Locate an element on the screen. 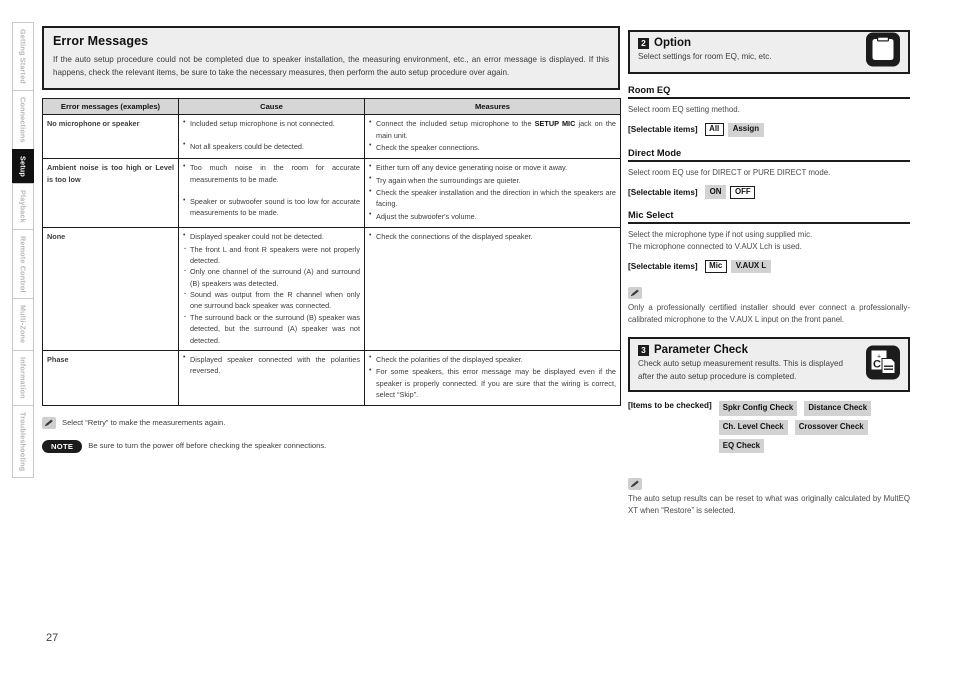 The image size is (954, 675). column-header-message: Error messages (examples) is located at coordinates (110, 107).